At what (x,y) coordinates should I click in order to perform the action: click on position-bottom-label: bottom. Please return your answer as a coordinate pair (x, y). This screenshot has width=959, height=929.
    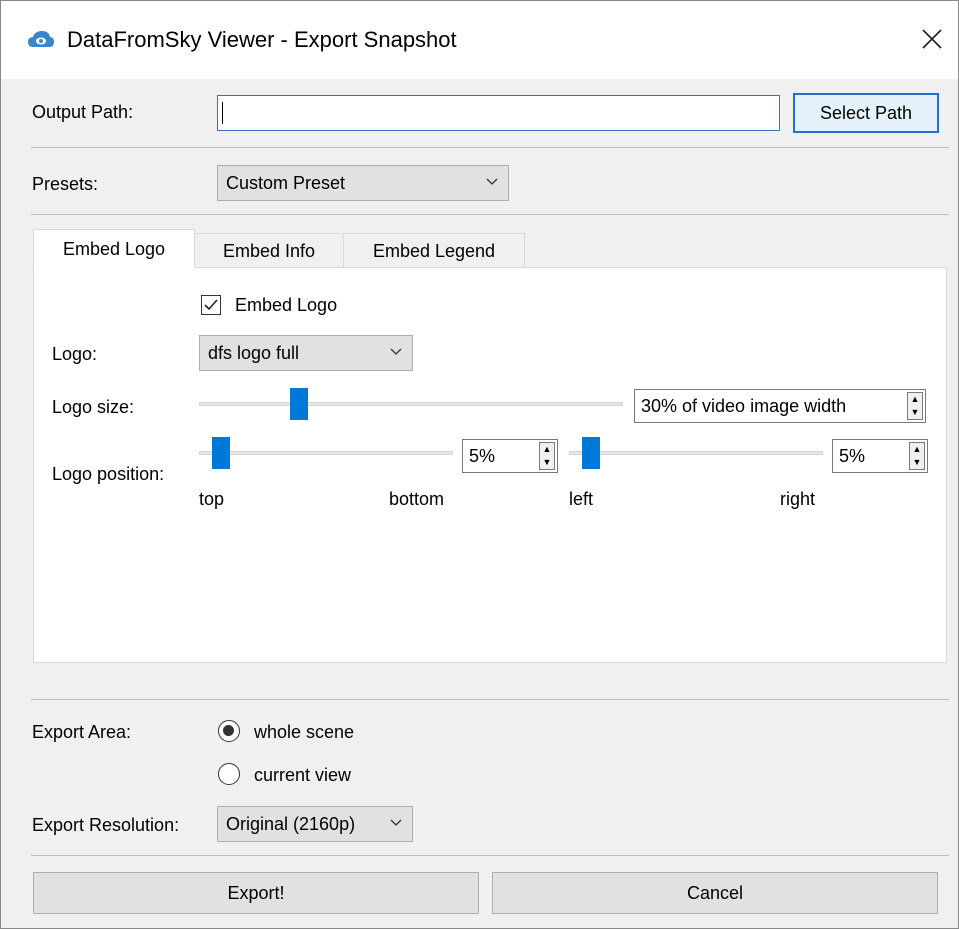
    Looking at the image, I should click on (417, 499).